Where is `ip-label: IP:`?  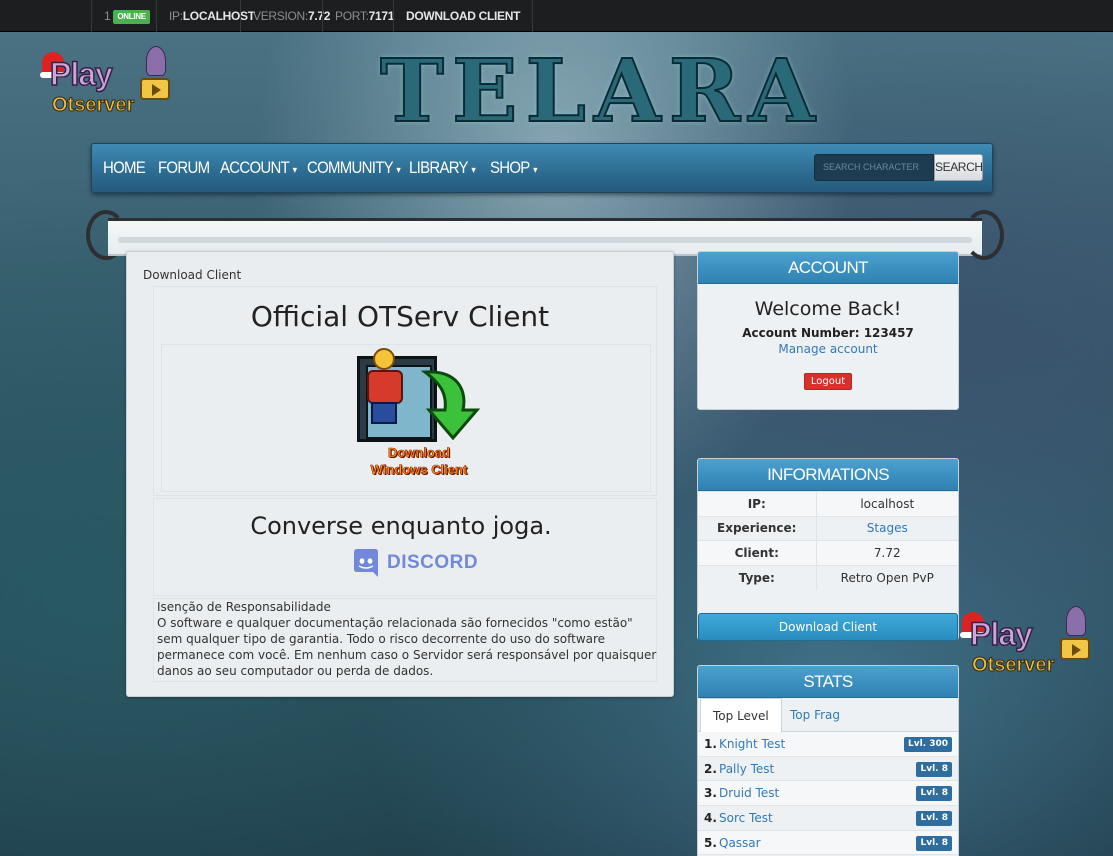 ip-label: IP: is located at coordinates (176, 16).